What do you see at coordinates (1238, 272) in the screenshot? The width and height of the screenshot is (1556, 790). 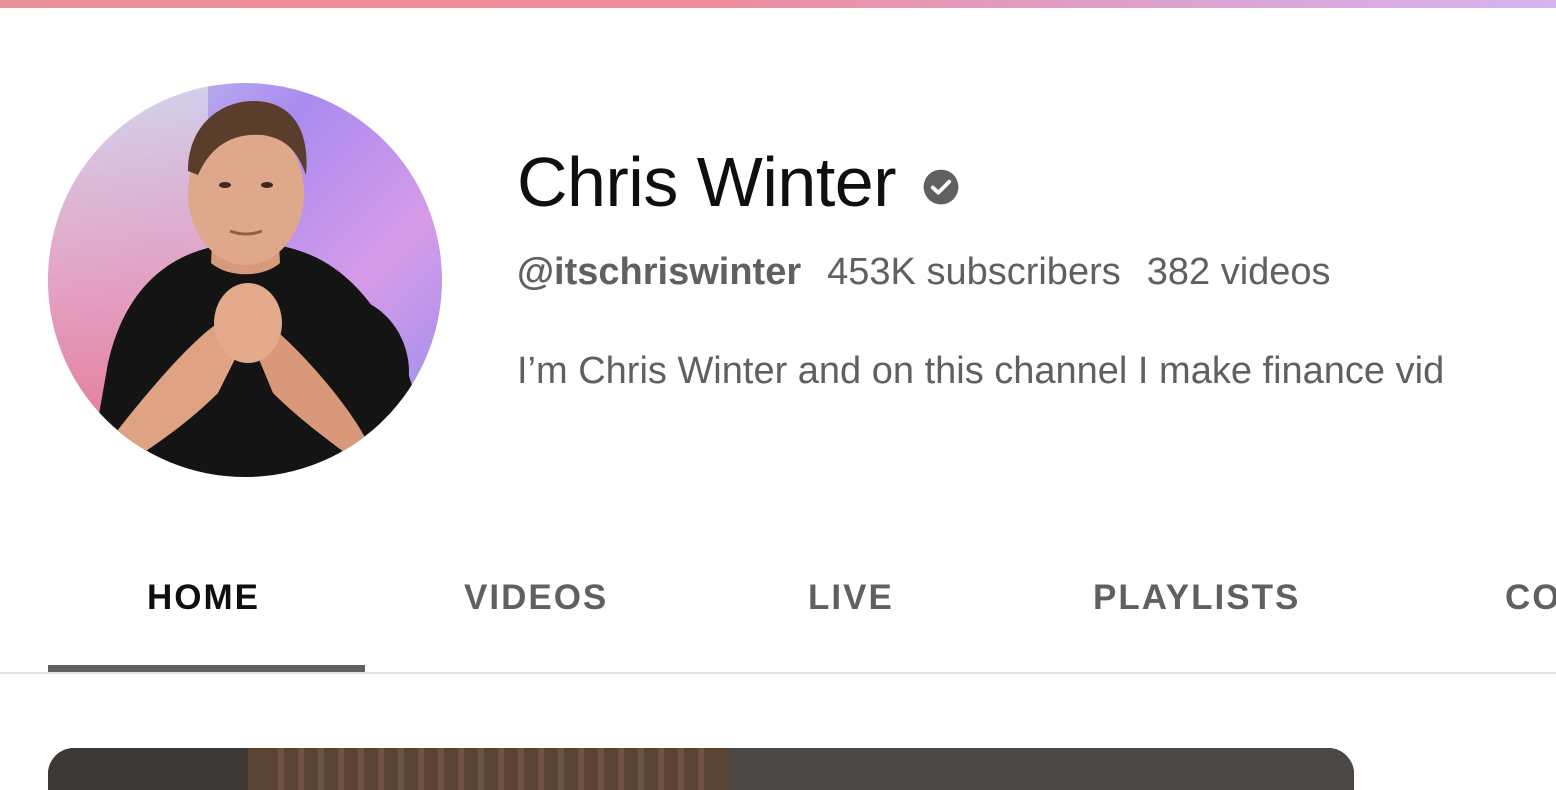 I see `video-count: 382 videos` at bounding box center [1238, 272].